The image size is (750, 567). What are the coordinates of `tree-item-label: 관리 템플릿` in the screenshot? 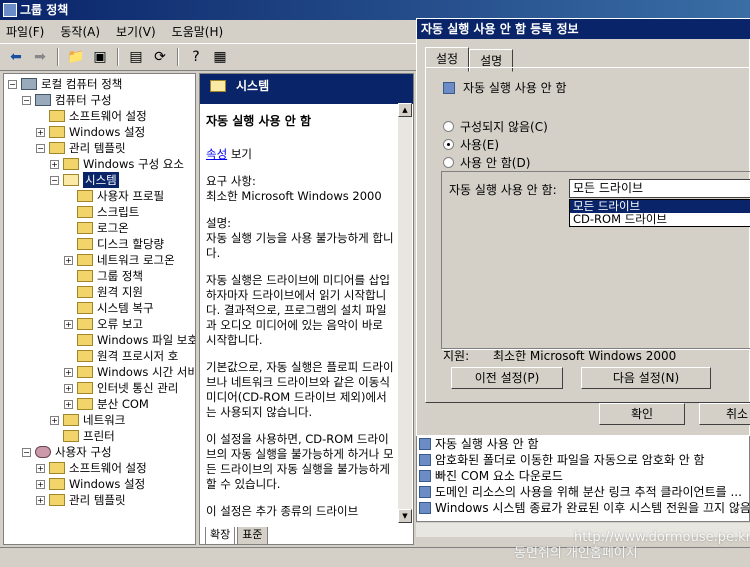 It's located at (97, 500).